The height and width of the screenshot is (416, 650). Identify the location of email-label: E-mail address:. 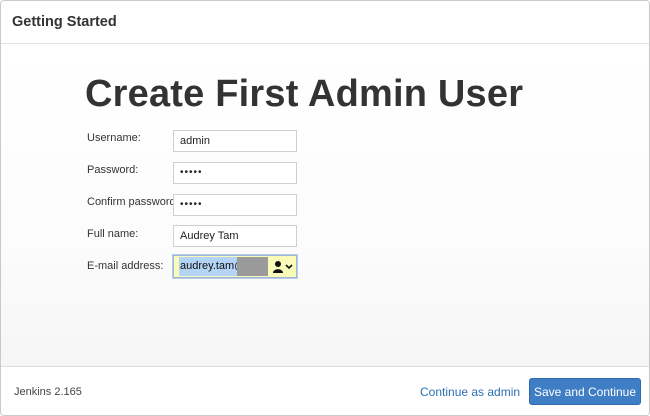
(125, 266).